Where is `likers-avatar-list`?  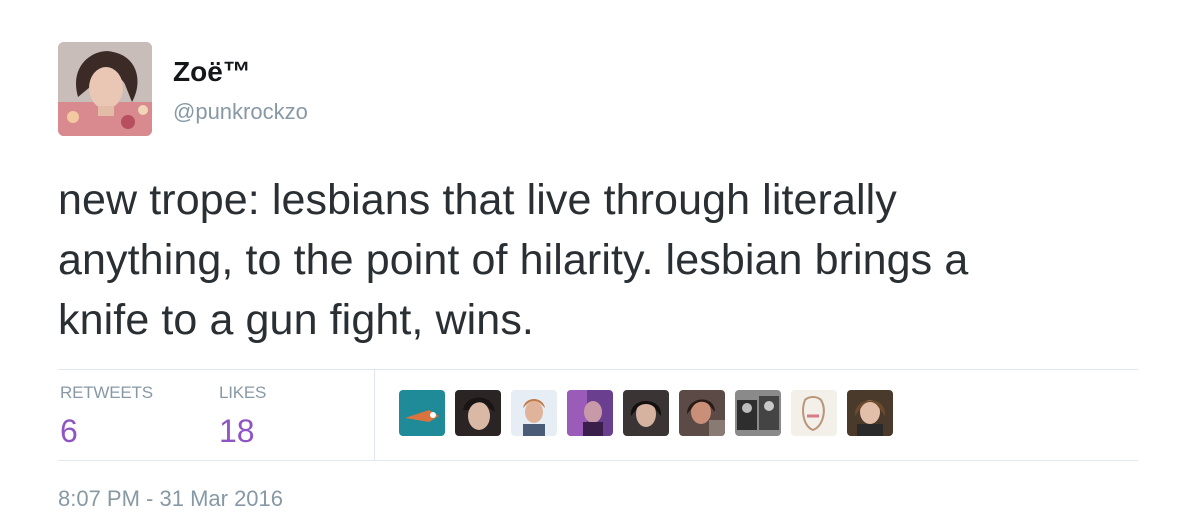 likers-avatar-list is located at coordinates (646, 413).